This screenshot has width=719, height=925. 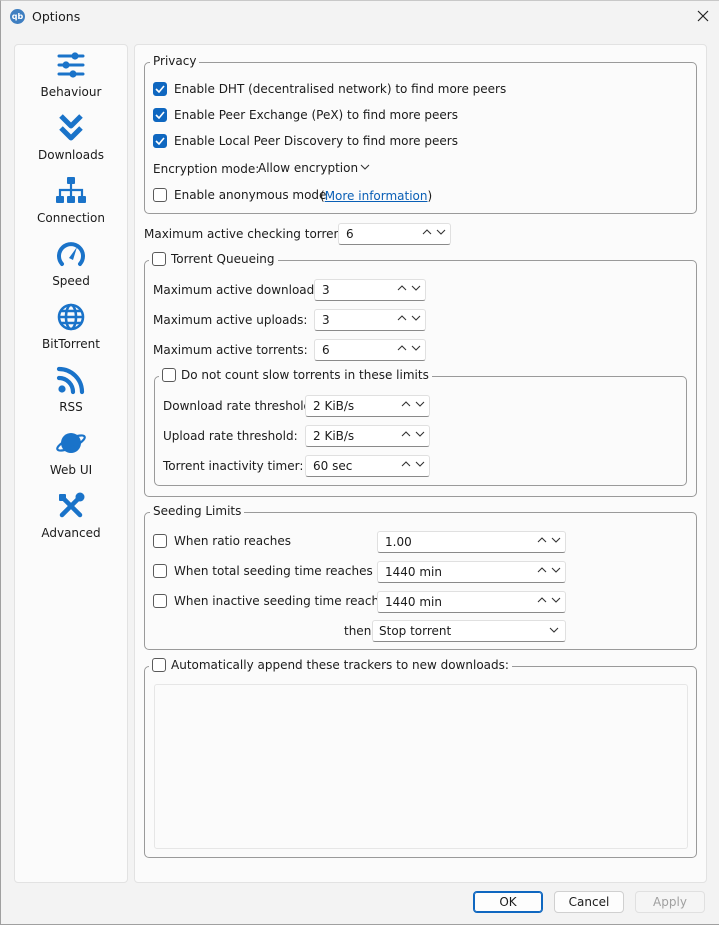 What do you see at coordinates (334, 436) in the screenshot?
I see `upload-threshold-value: 2 KiB/s` at bounding box center [334, 436].